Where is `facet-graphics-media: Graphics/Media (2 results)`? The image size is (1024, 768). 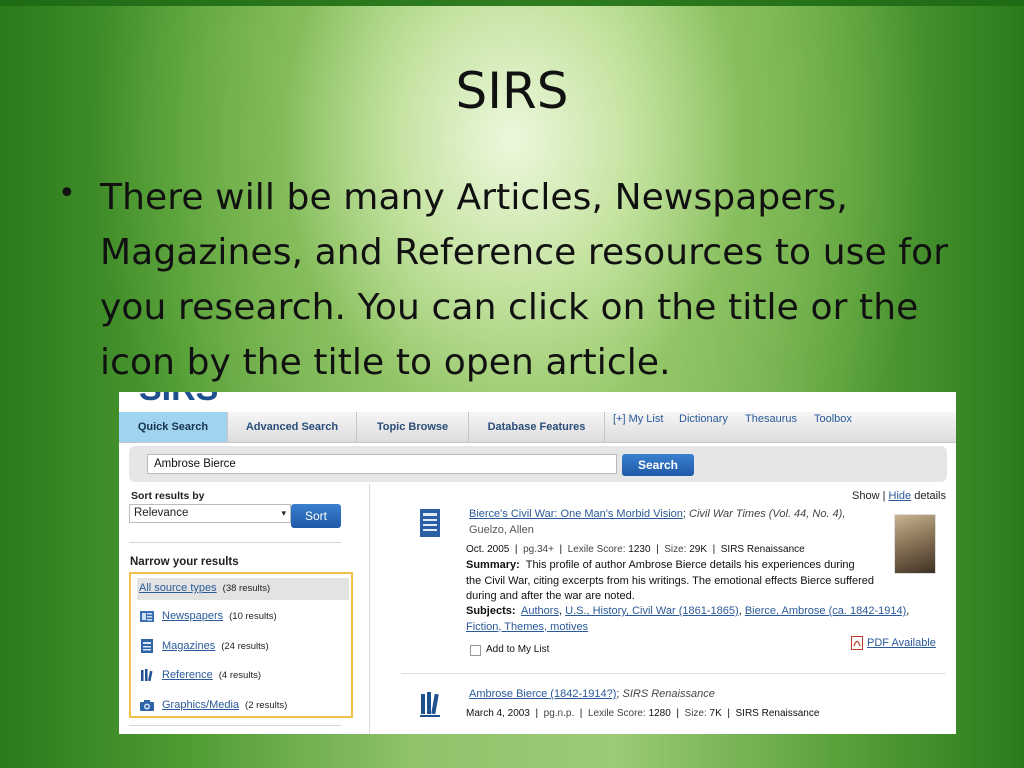 facet-graphics-media: Graphics/Media (2 results) is located at coordinates (243, 706).